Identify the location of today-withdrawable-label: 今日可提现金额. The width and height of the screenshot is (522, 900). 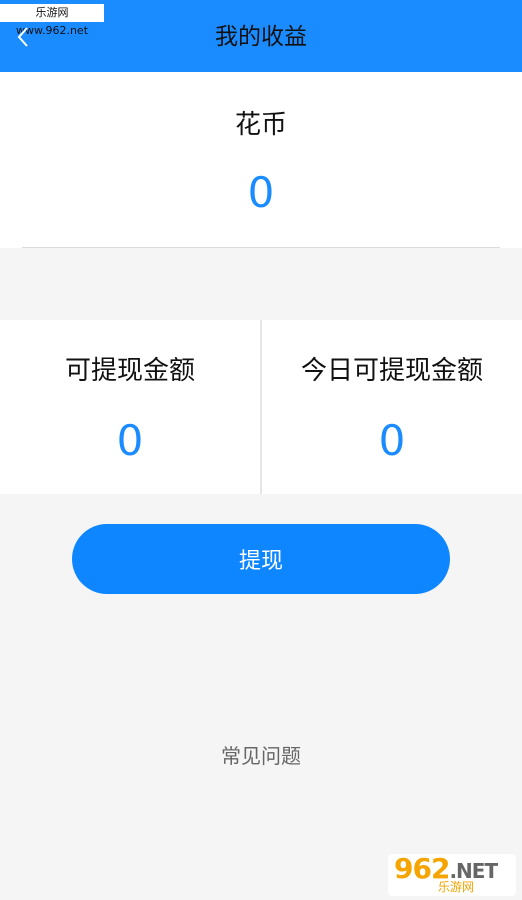
(391, 371).